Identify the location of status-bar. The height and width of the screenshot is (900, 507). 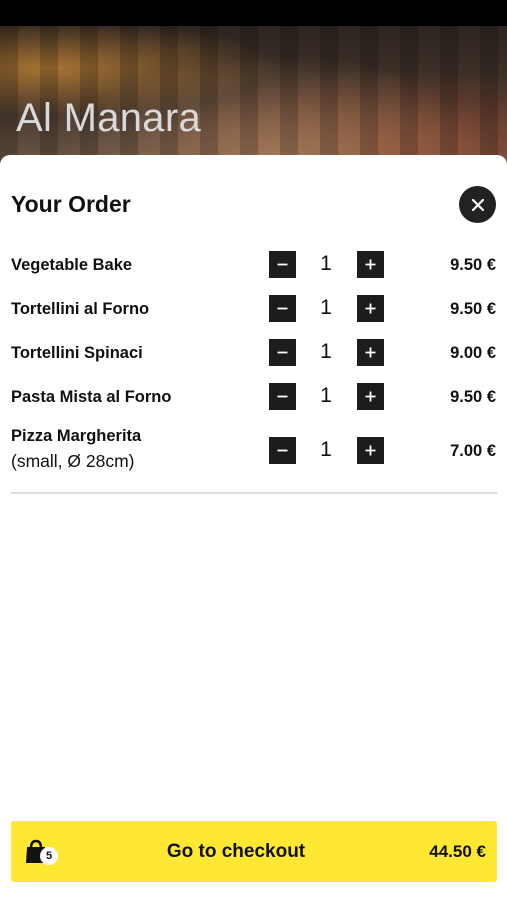
(253, 13).